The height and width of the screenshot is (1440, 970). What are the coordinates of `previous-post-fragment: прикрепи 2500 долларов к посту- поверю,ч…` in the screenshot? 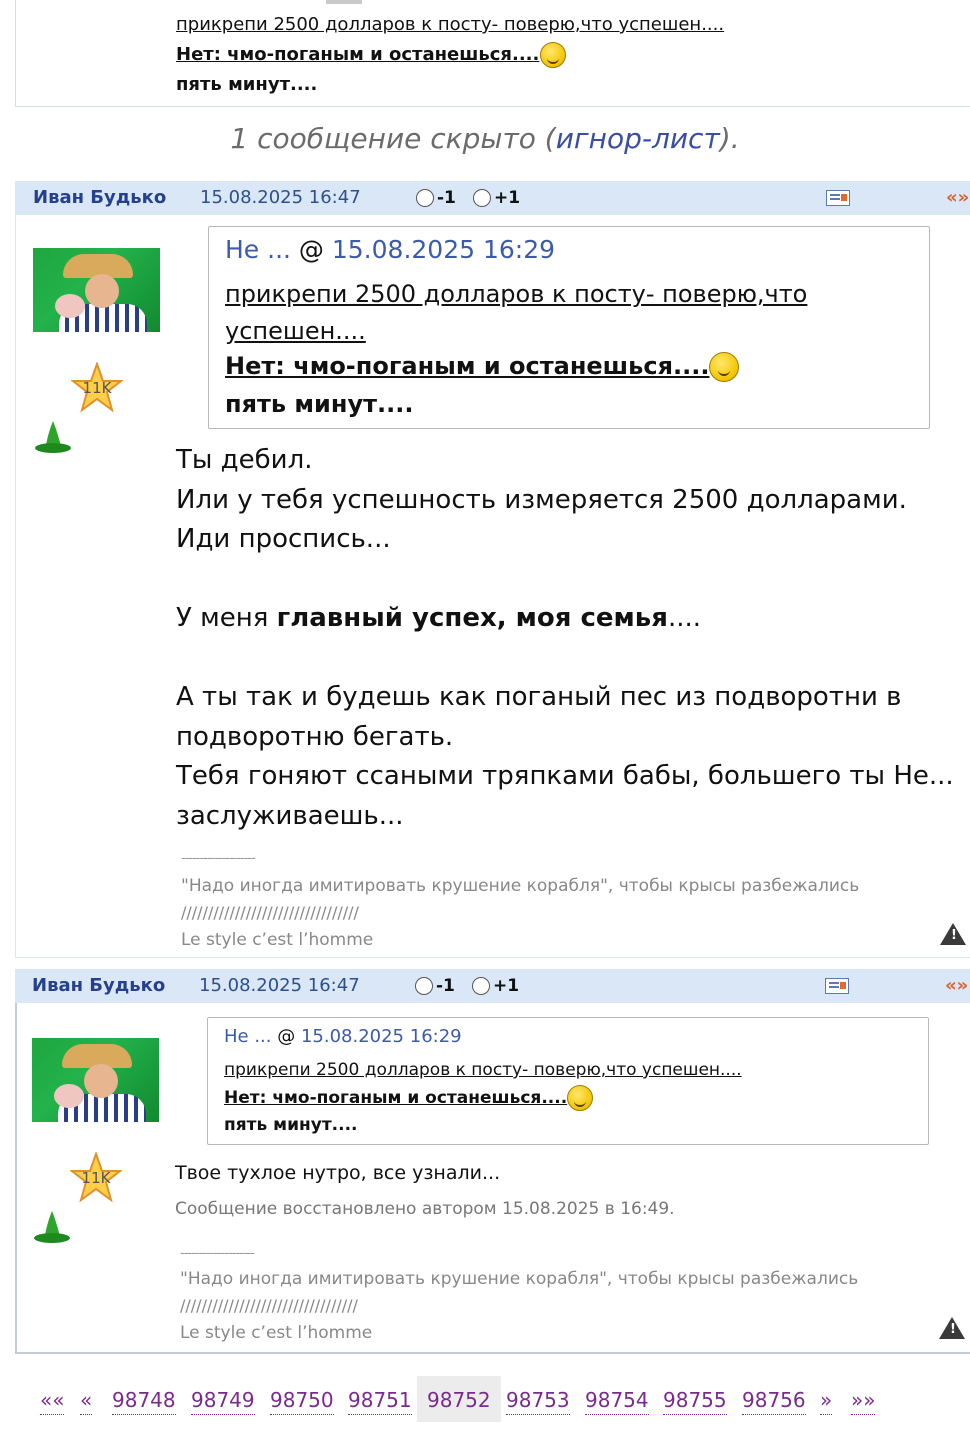 It's located at (492, 53).